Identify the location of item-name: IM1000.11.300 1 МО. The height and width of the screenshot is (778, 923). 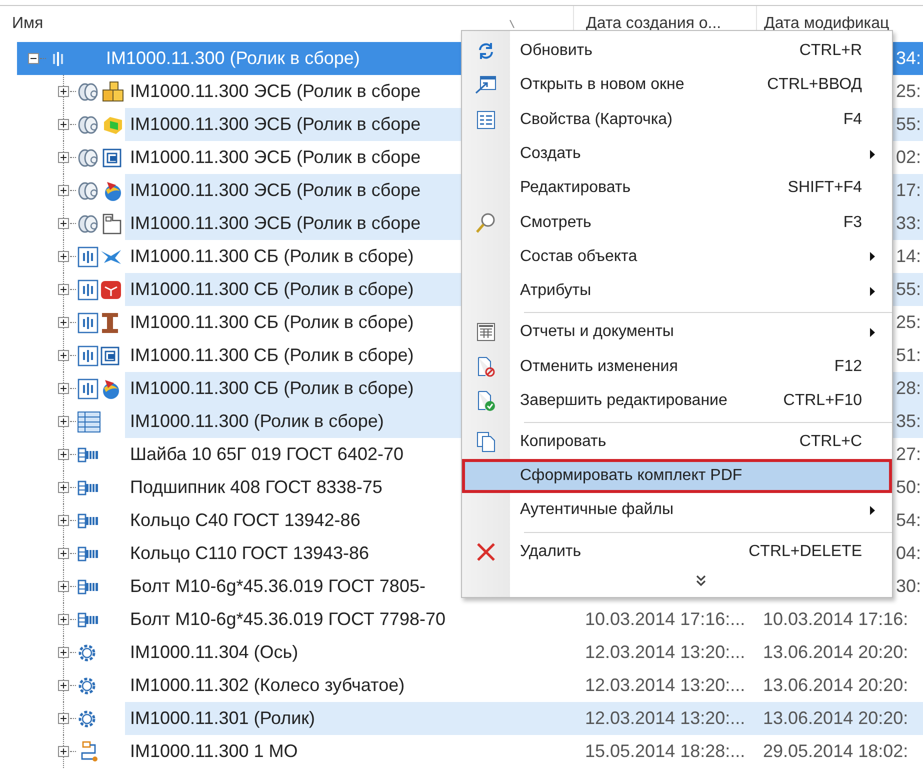
(213, 751).